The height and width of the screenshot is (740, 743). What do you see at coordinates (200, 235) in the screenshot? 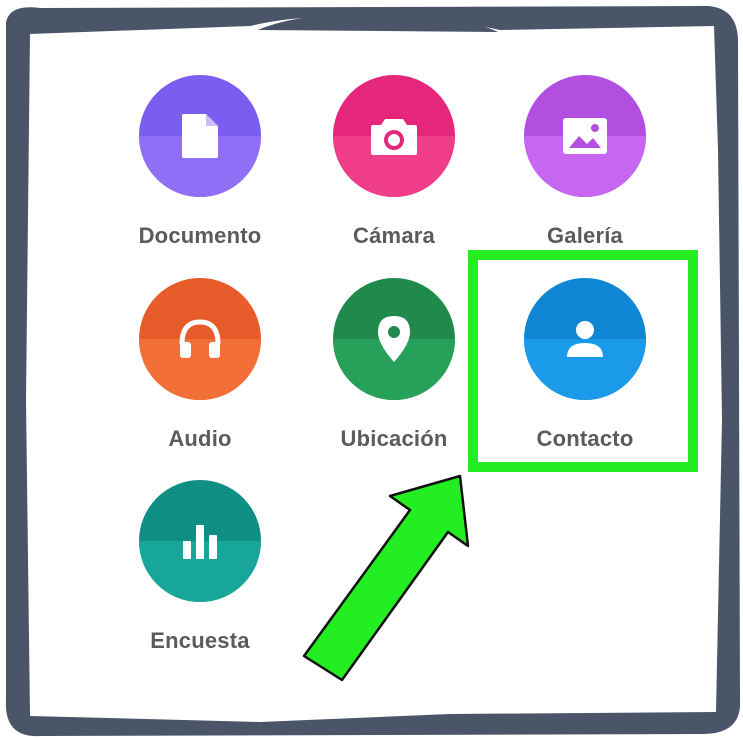
I see `document-label: Documento` at bounding box center [200, 235].